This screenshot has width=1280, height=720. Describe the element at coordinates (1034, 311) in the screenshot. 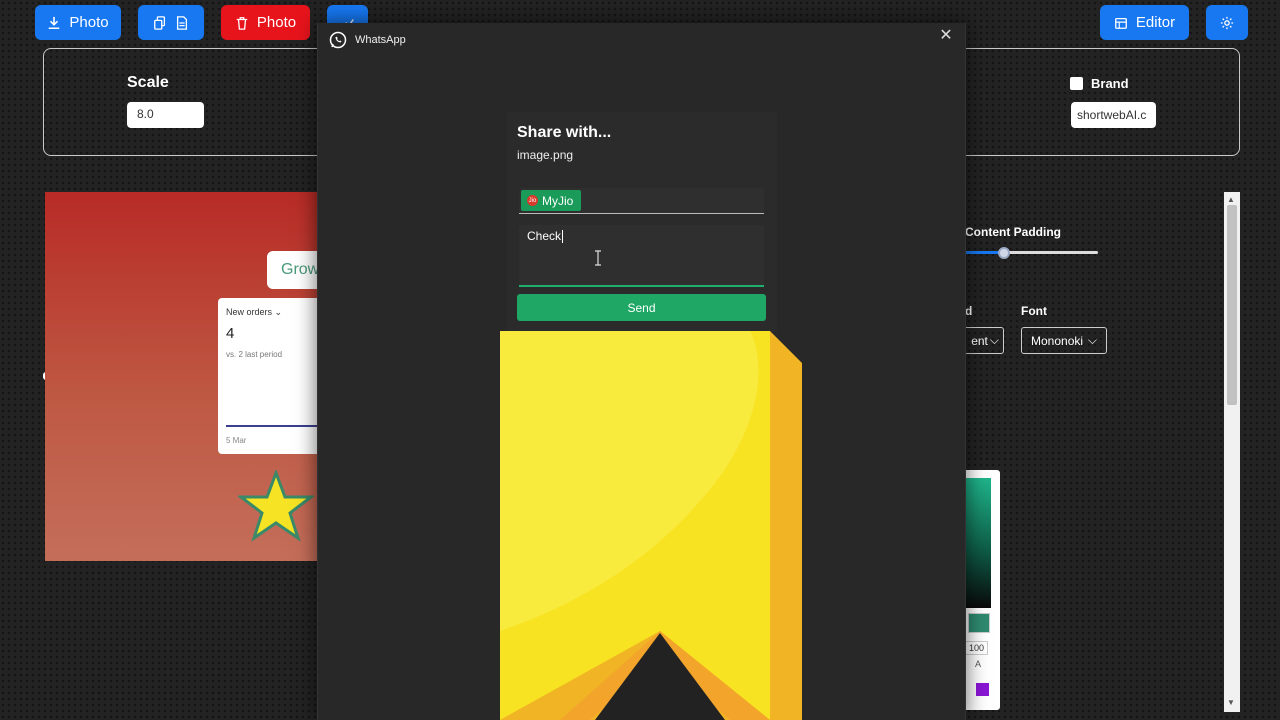

I see `font-label: Font` at that location.